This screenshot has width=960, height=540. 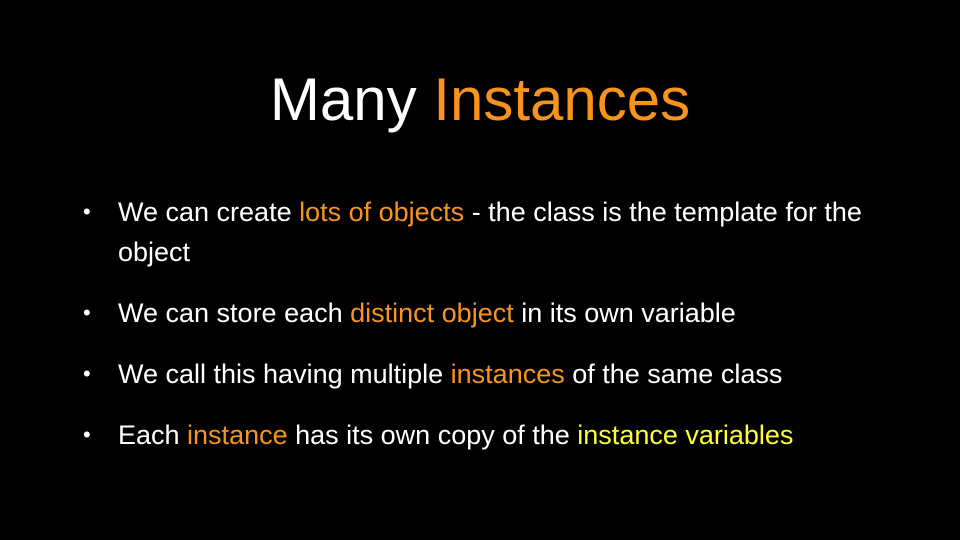 I want to click on bullet-text: Each, so click(x=153, y=435).